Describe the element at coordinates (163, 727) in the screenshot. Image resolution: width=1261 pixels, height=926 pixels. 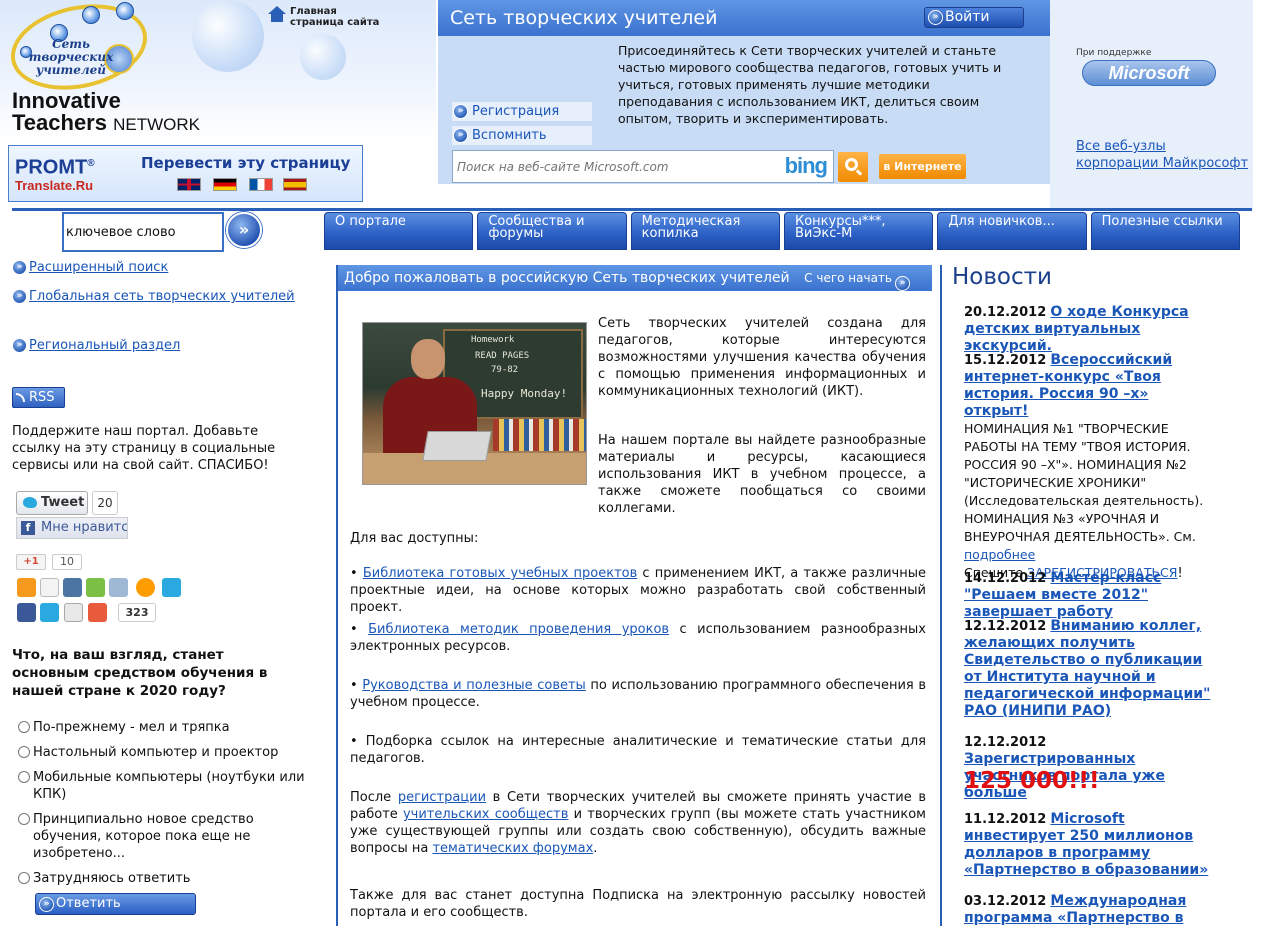
I see `poll-option: По-прежнему - мел и тряпка` at that location.